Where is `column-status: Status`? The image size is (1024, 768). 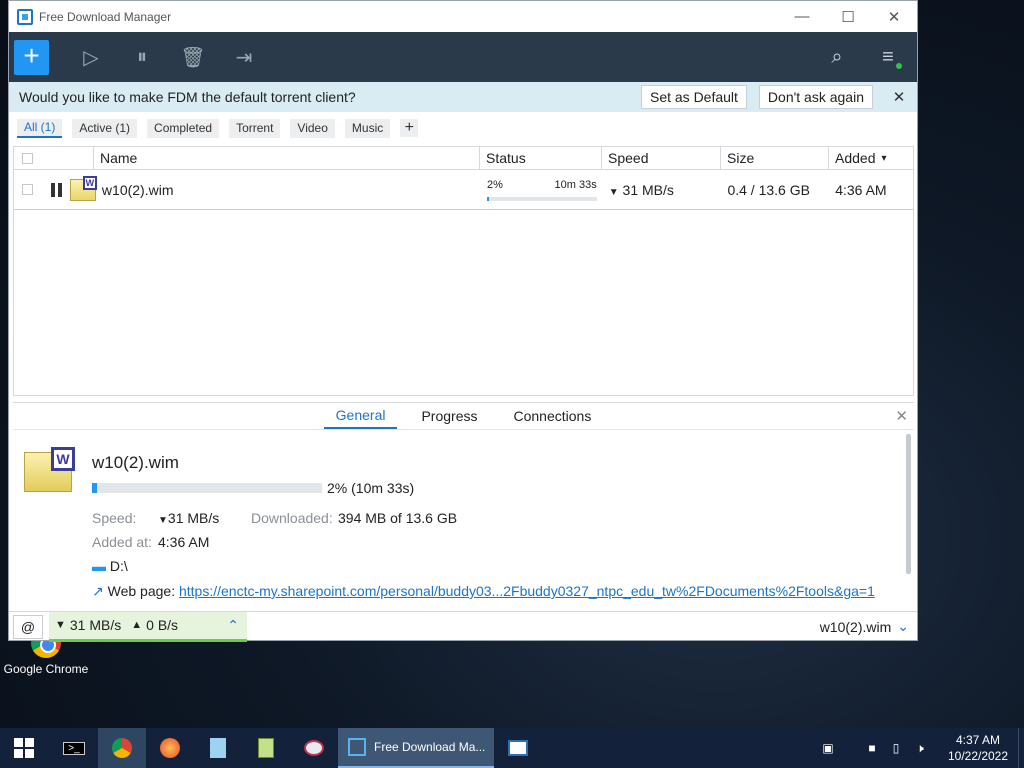 column-status: Status is located at coordinates (541, 158).